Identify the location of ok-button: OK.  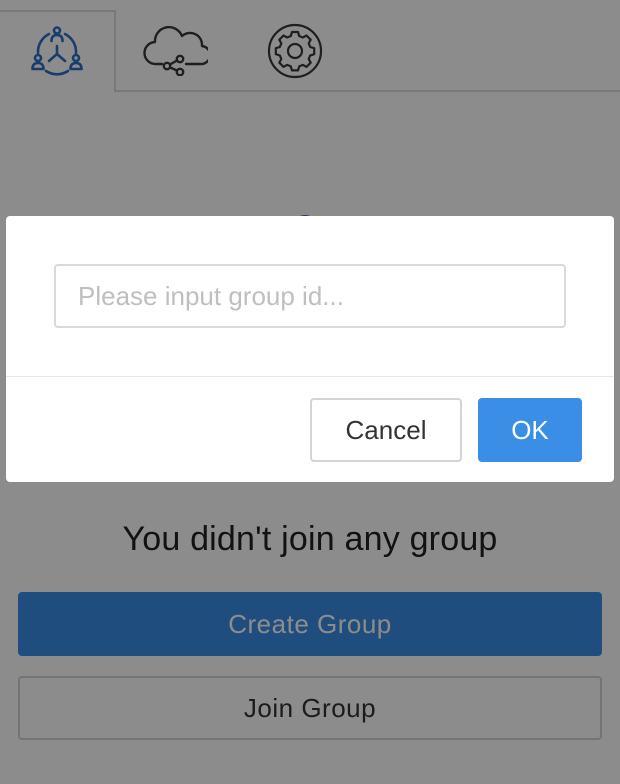
(530, 430).